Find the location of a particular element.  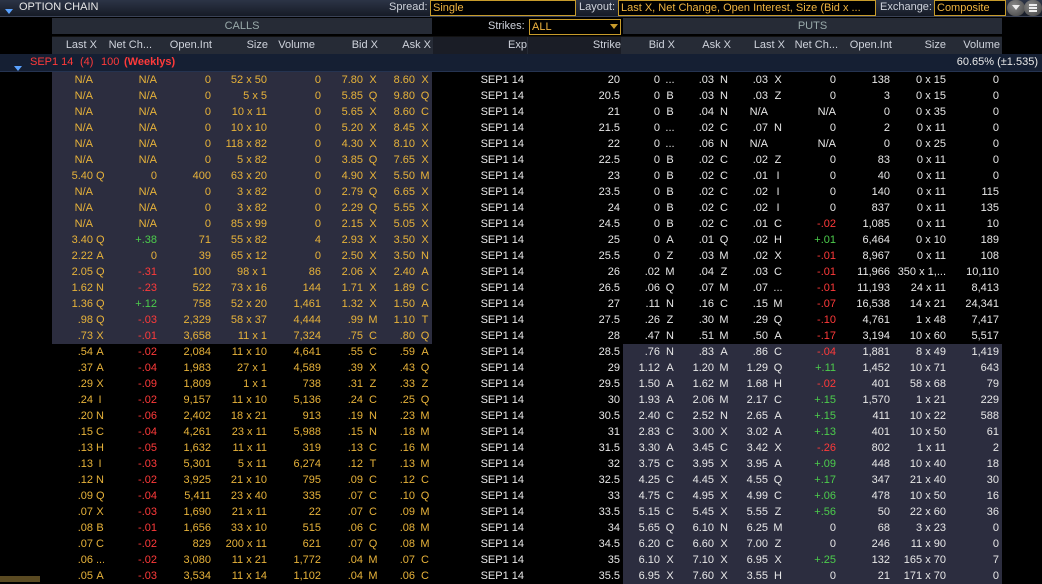

cell-pbid: 2.83 is located at coordinates (643, 432).